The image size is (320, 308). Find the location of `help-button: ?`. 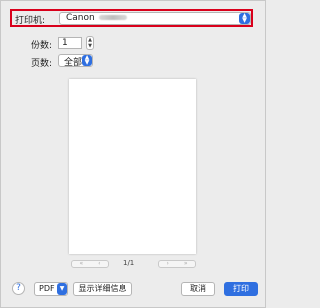

help-button: ? is located at coordinates (18, 288).